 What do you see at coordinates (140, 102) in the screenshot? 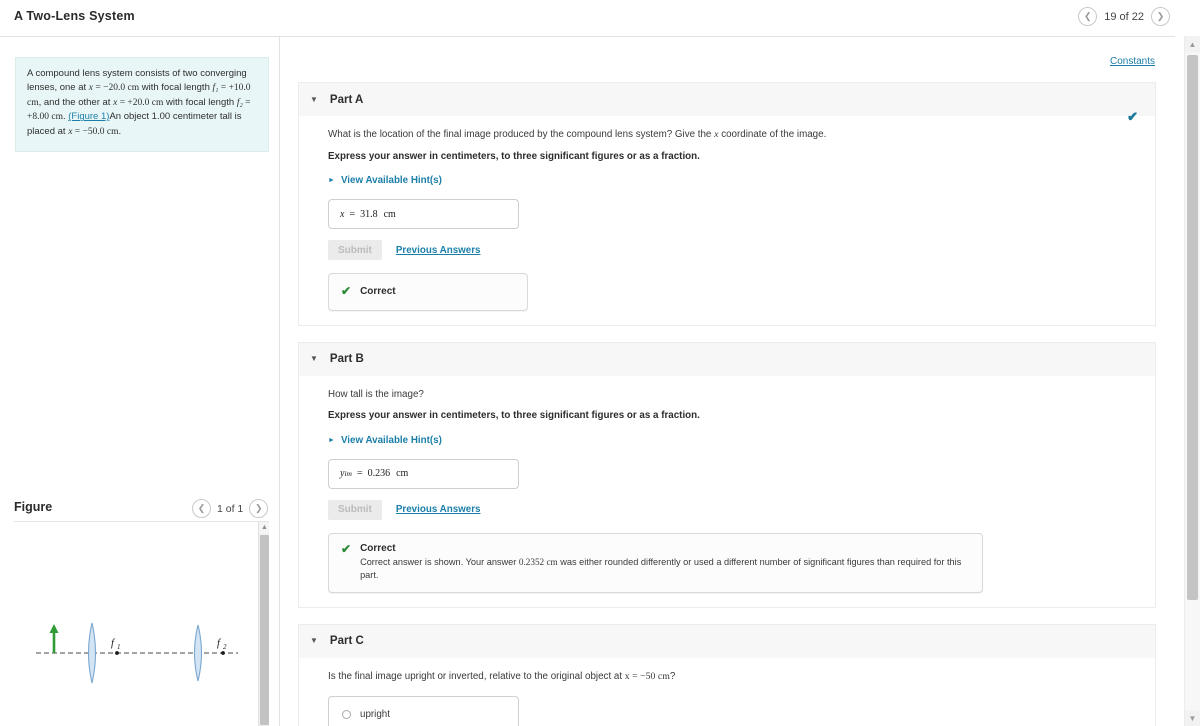
I see `statement-val-3: = +20.0 cm` at bounding box center [140, 102].